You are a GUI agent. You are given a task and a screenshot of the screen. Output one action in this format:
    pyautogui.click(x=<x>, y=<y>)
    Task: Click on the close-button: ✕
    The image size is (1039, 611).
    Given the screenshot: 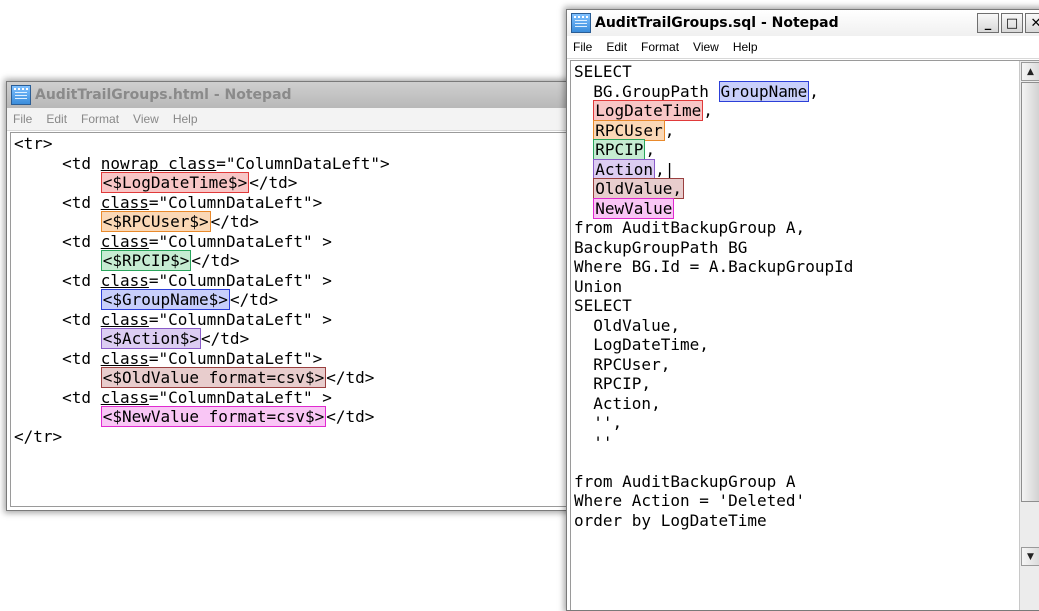 What is the action you would take?
    pyautogui.click(x=1032, y=23)
    